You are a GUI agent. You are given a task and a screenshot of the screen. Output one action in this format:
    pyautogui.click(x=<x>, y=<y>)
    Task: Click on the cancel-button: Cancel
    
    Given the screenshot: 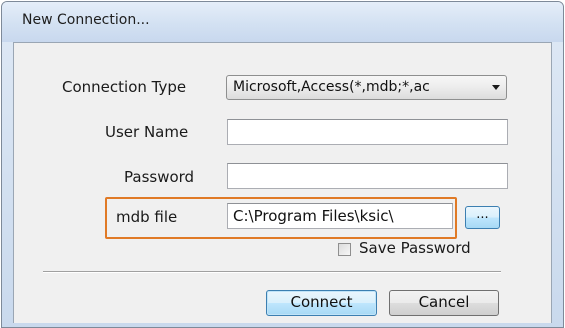 What is the action you would take?
    pyautogui.click(x=444, y=303)
    